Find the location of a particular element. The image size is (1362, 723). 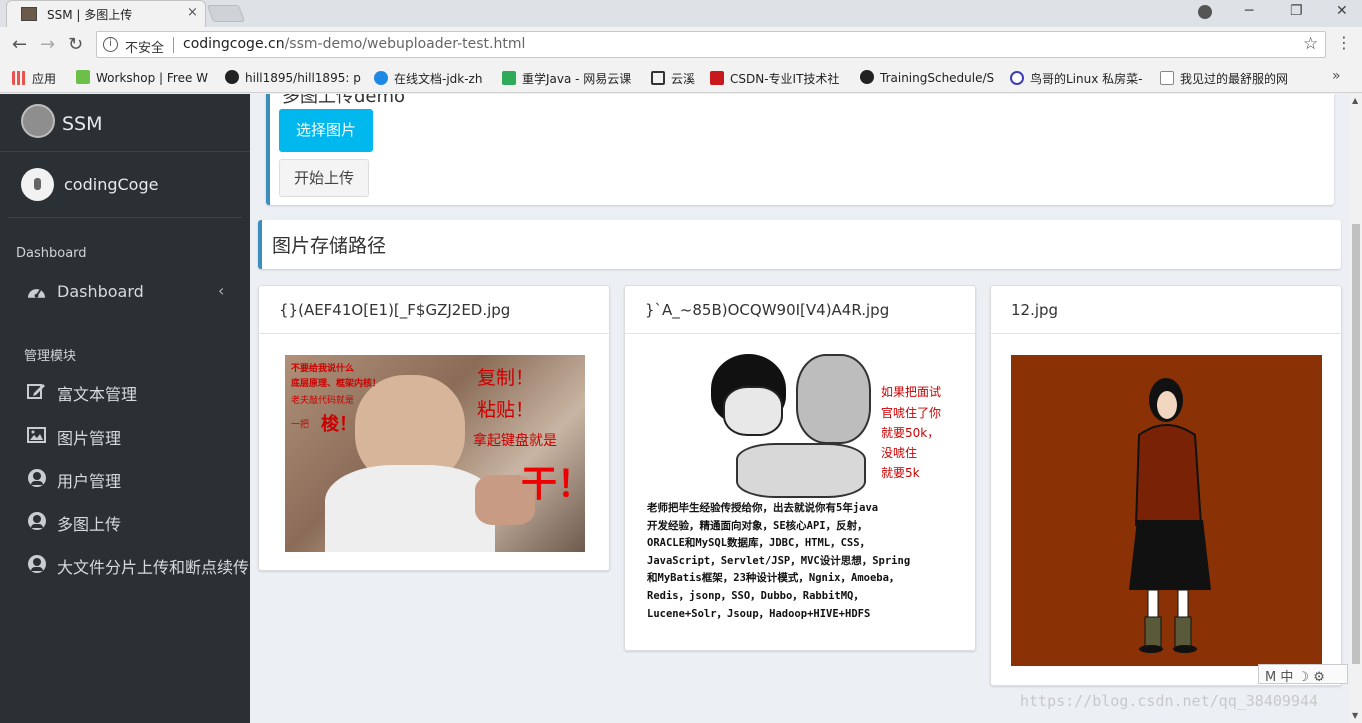

section-title-modules: 管理模块 is located at coordinates (50, 356).